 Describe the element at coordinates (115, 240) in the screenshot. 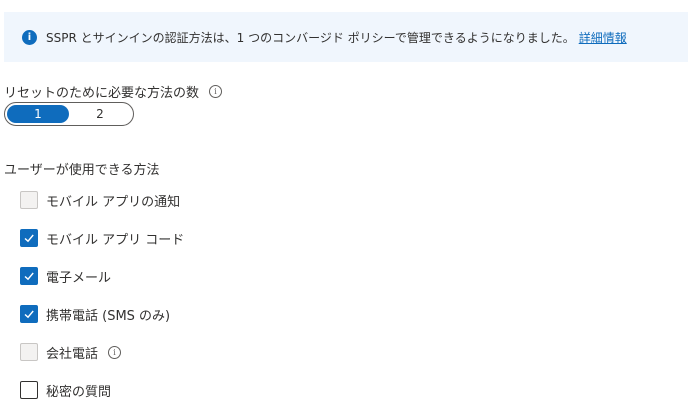

I see `method-label: モバイル アプリ コード` at that location.